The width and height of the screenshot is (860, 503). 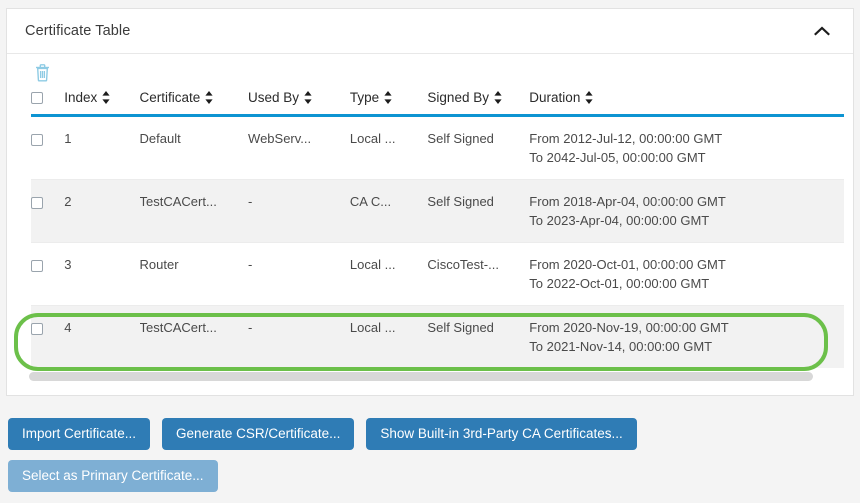 I want to click on duration-to: To 2023-Apr-04, 00:00:00 GMT, so click(x=619, y=220).